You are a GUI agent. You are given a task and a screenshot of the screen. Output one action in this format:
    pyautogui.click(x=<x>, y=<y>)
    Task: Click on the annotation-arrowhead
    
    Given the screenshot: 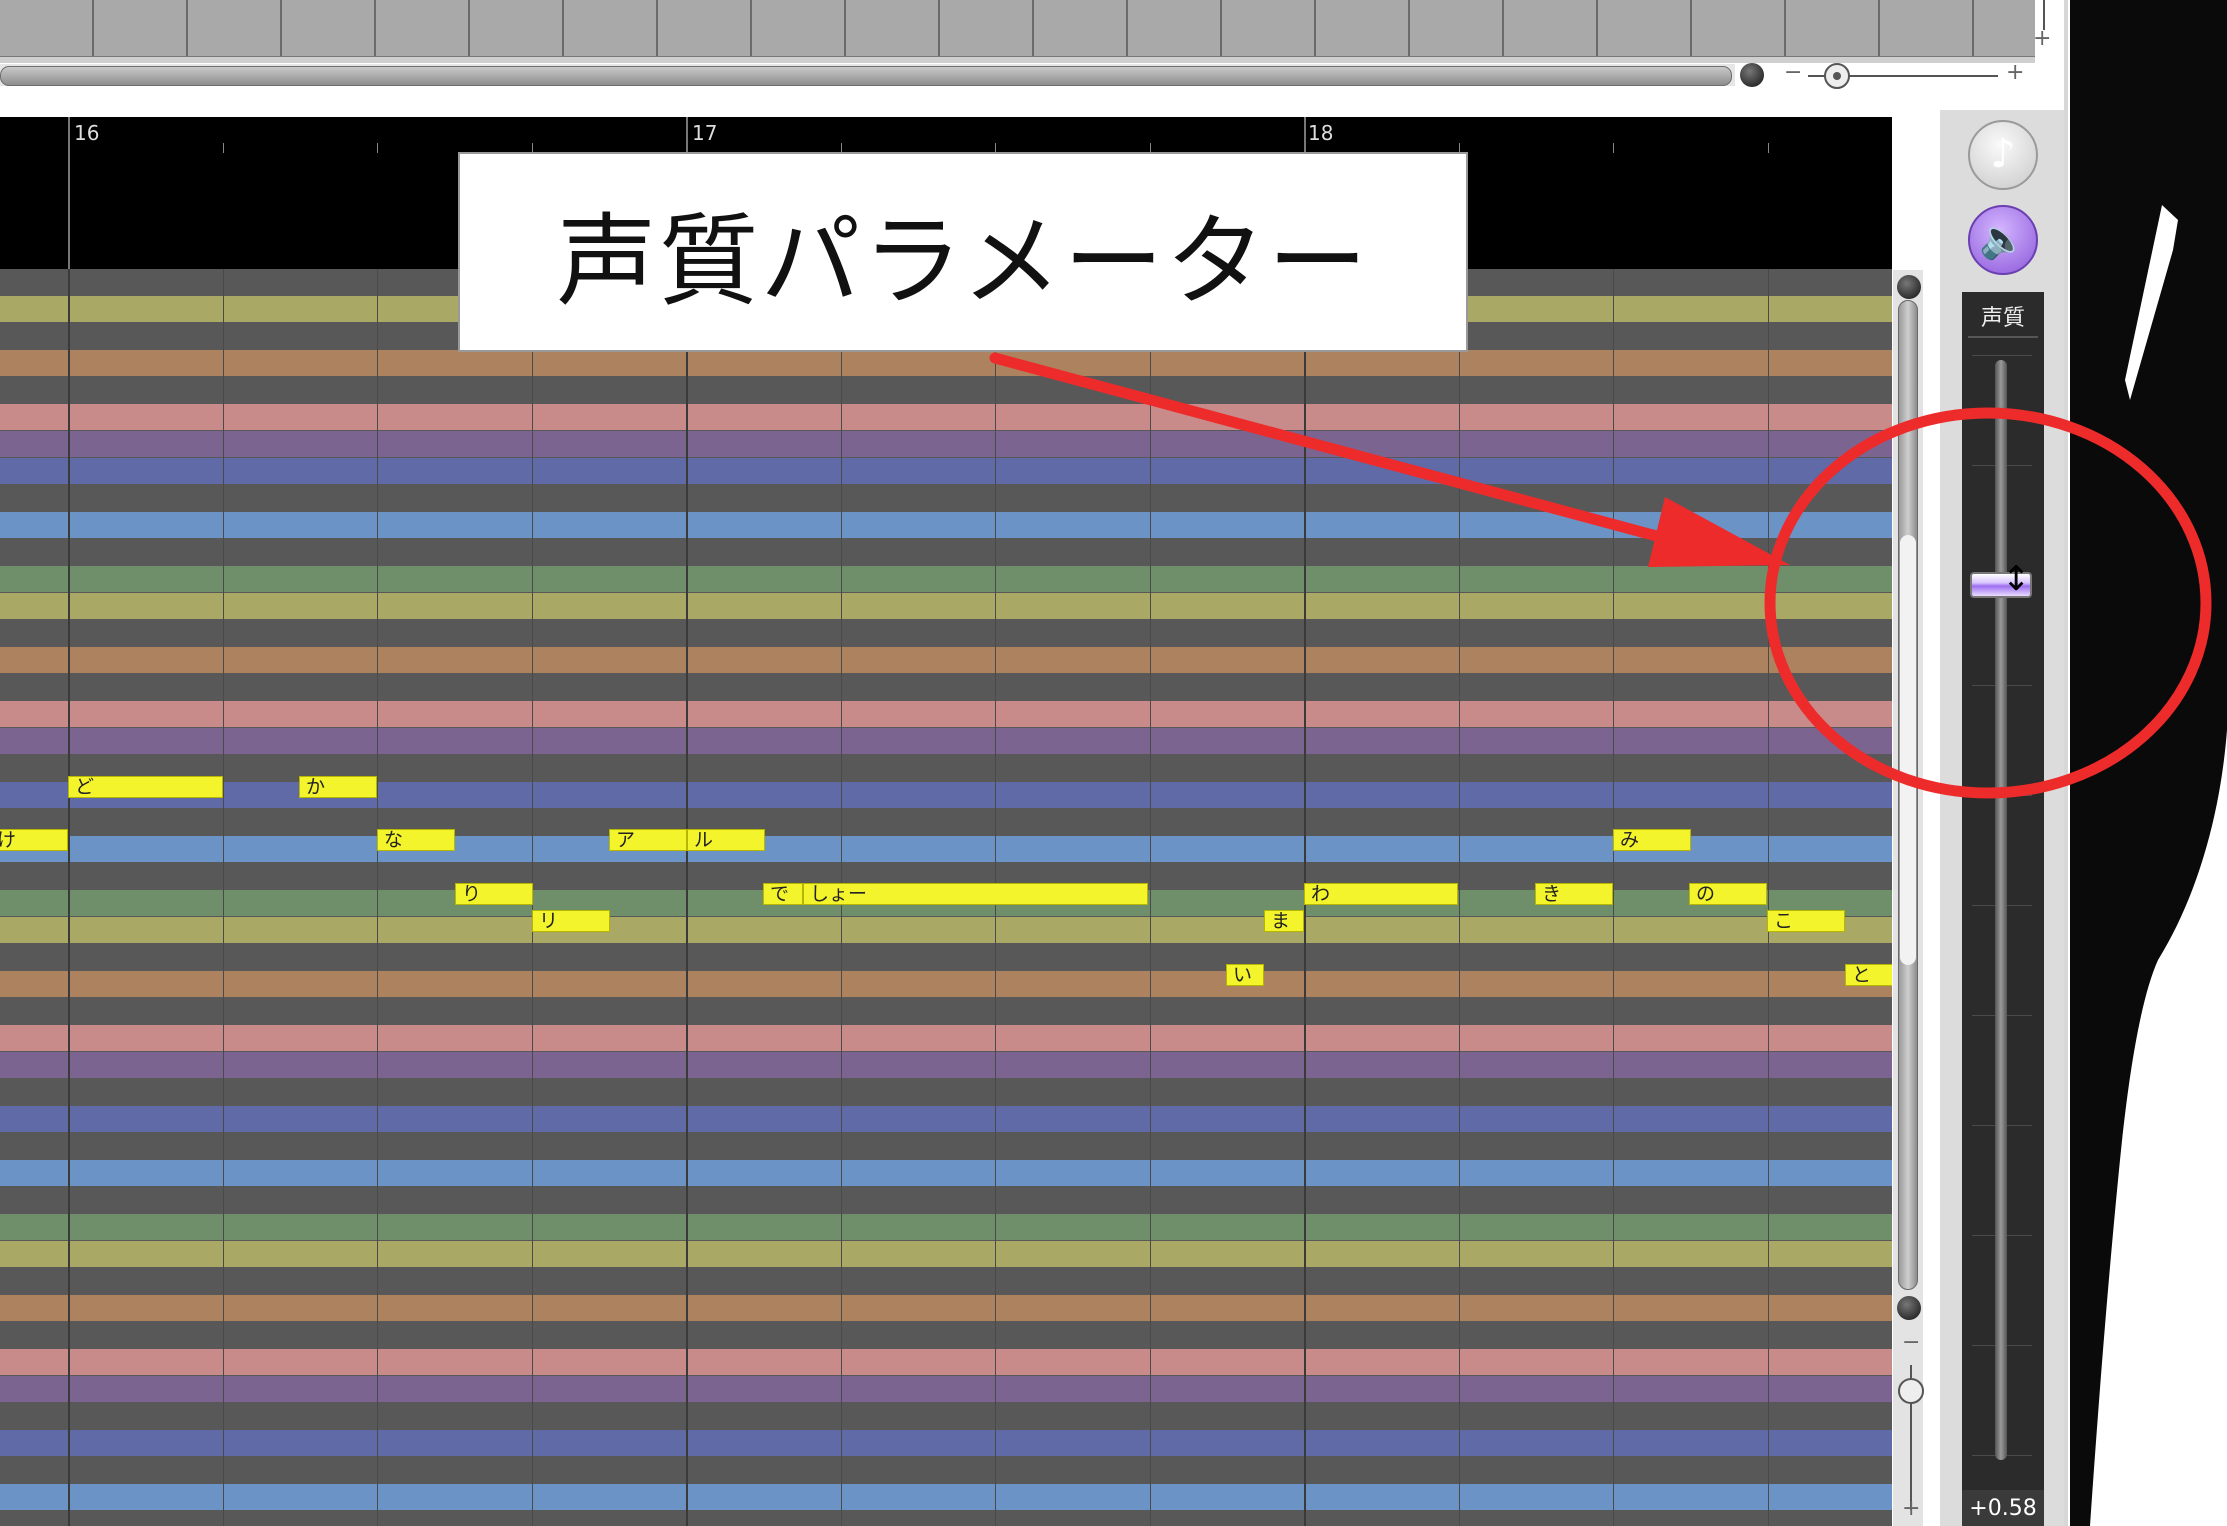 What is the action you would take?
    pyautogui.click(x=1719, y=532)
    